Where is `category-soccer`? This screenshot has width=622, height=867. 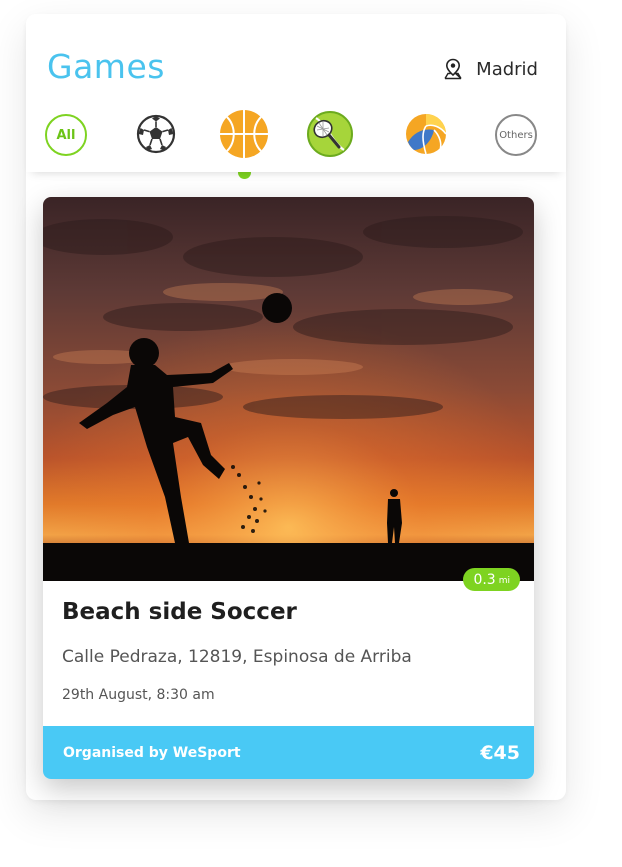
category-soccer is located at coordinates (156, 134).